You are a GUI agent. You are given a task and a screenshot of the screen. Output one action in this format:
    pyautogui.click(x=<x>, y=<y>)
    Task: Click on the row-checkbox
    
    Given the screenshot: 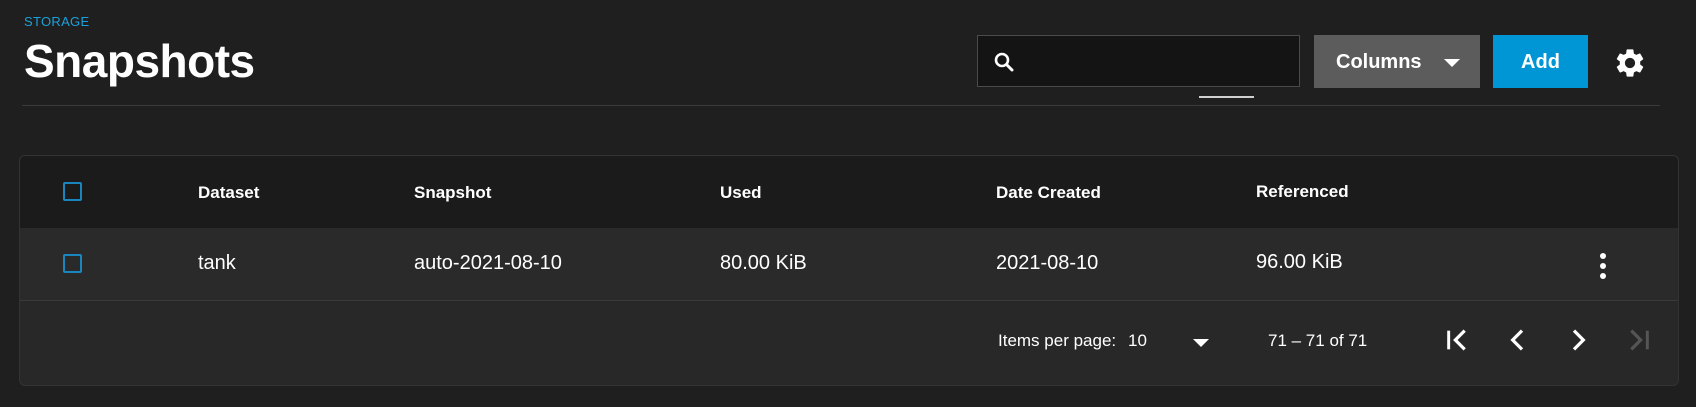 What is the action you would take?
    pyautogui.click(x=72, y=263)
    